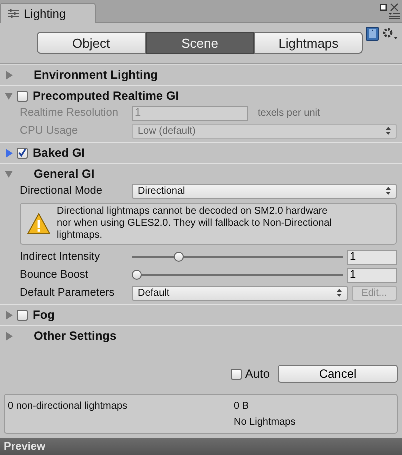 Image resolution: width=402 pixels, height=455 pixels. Describe the element at coordinates (257, 374) in the screenshot. I see `checkbox-label: Auto` at that location.